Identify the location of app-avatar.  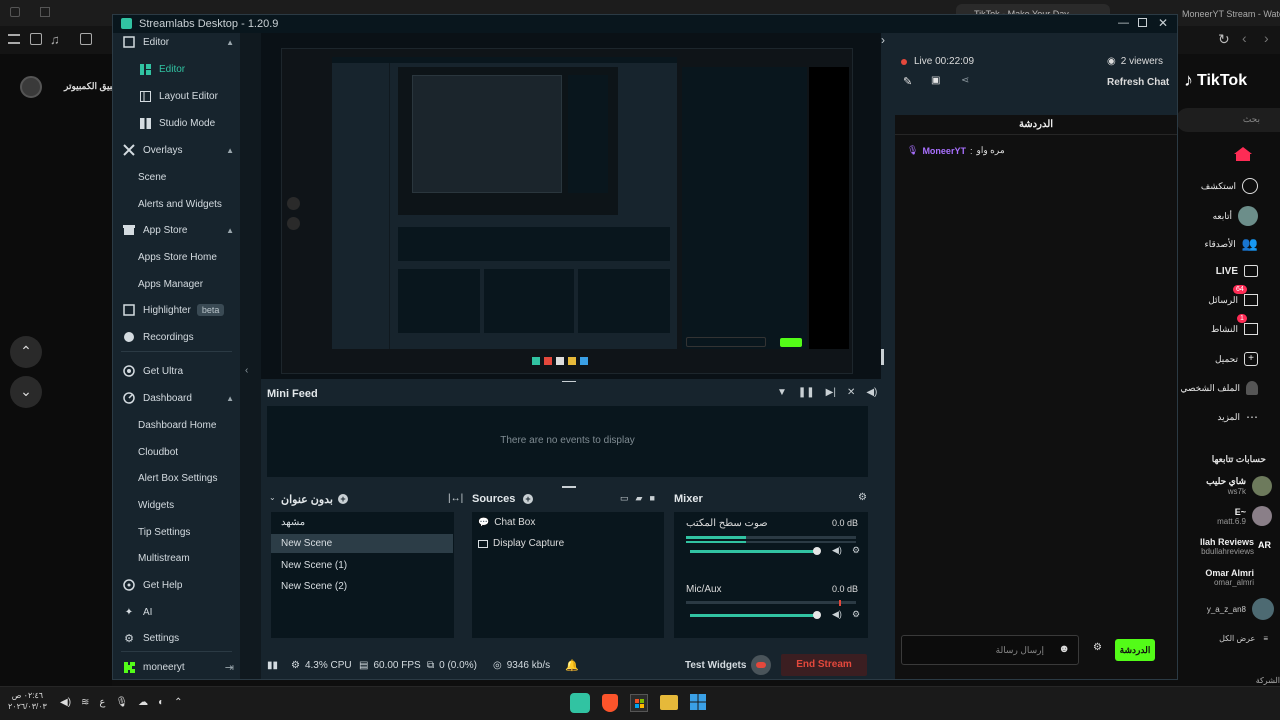
(31, 87).